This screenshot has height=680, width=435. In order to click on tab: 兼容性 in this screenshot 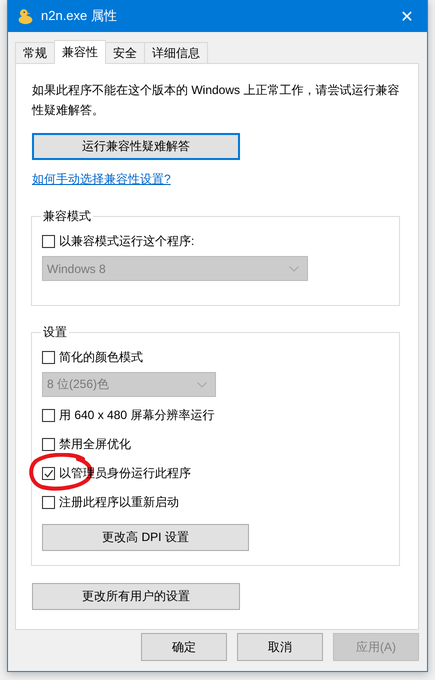, I will do `click(80, 52)`.